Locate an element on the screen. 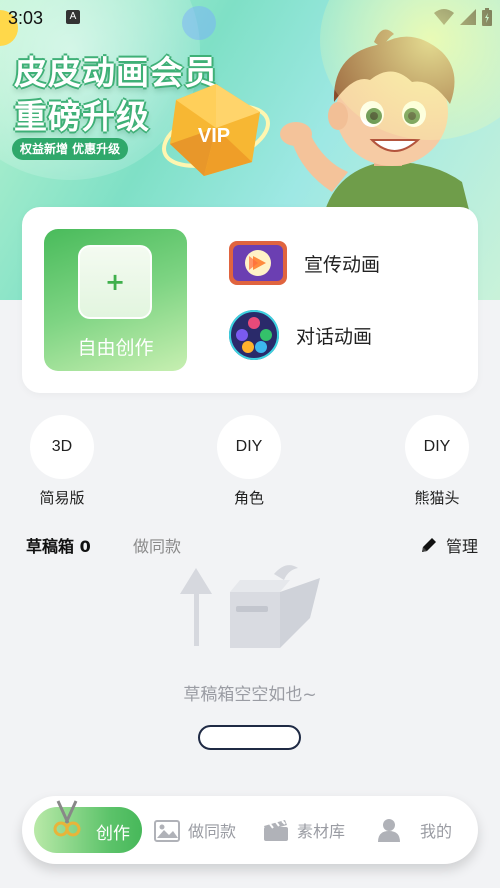 This screenshot has height=888, width=500. scissors-icon is located at coordinates (67, 818).